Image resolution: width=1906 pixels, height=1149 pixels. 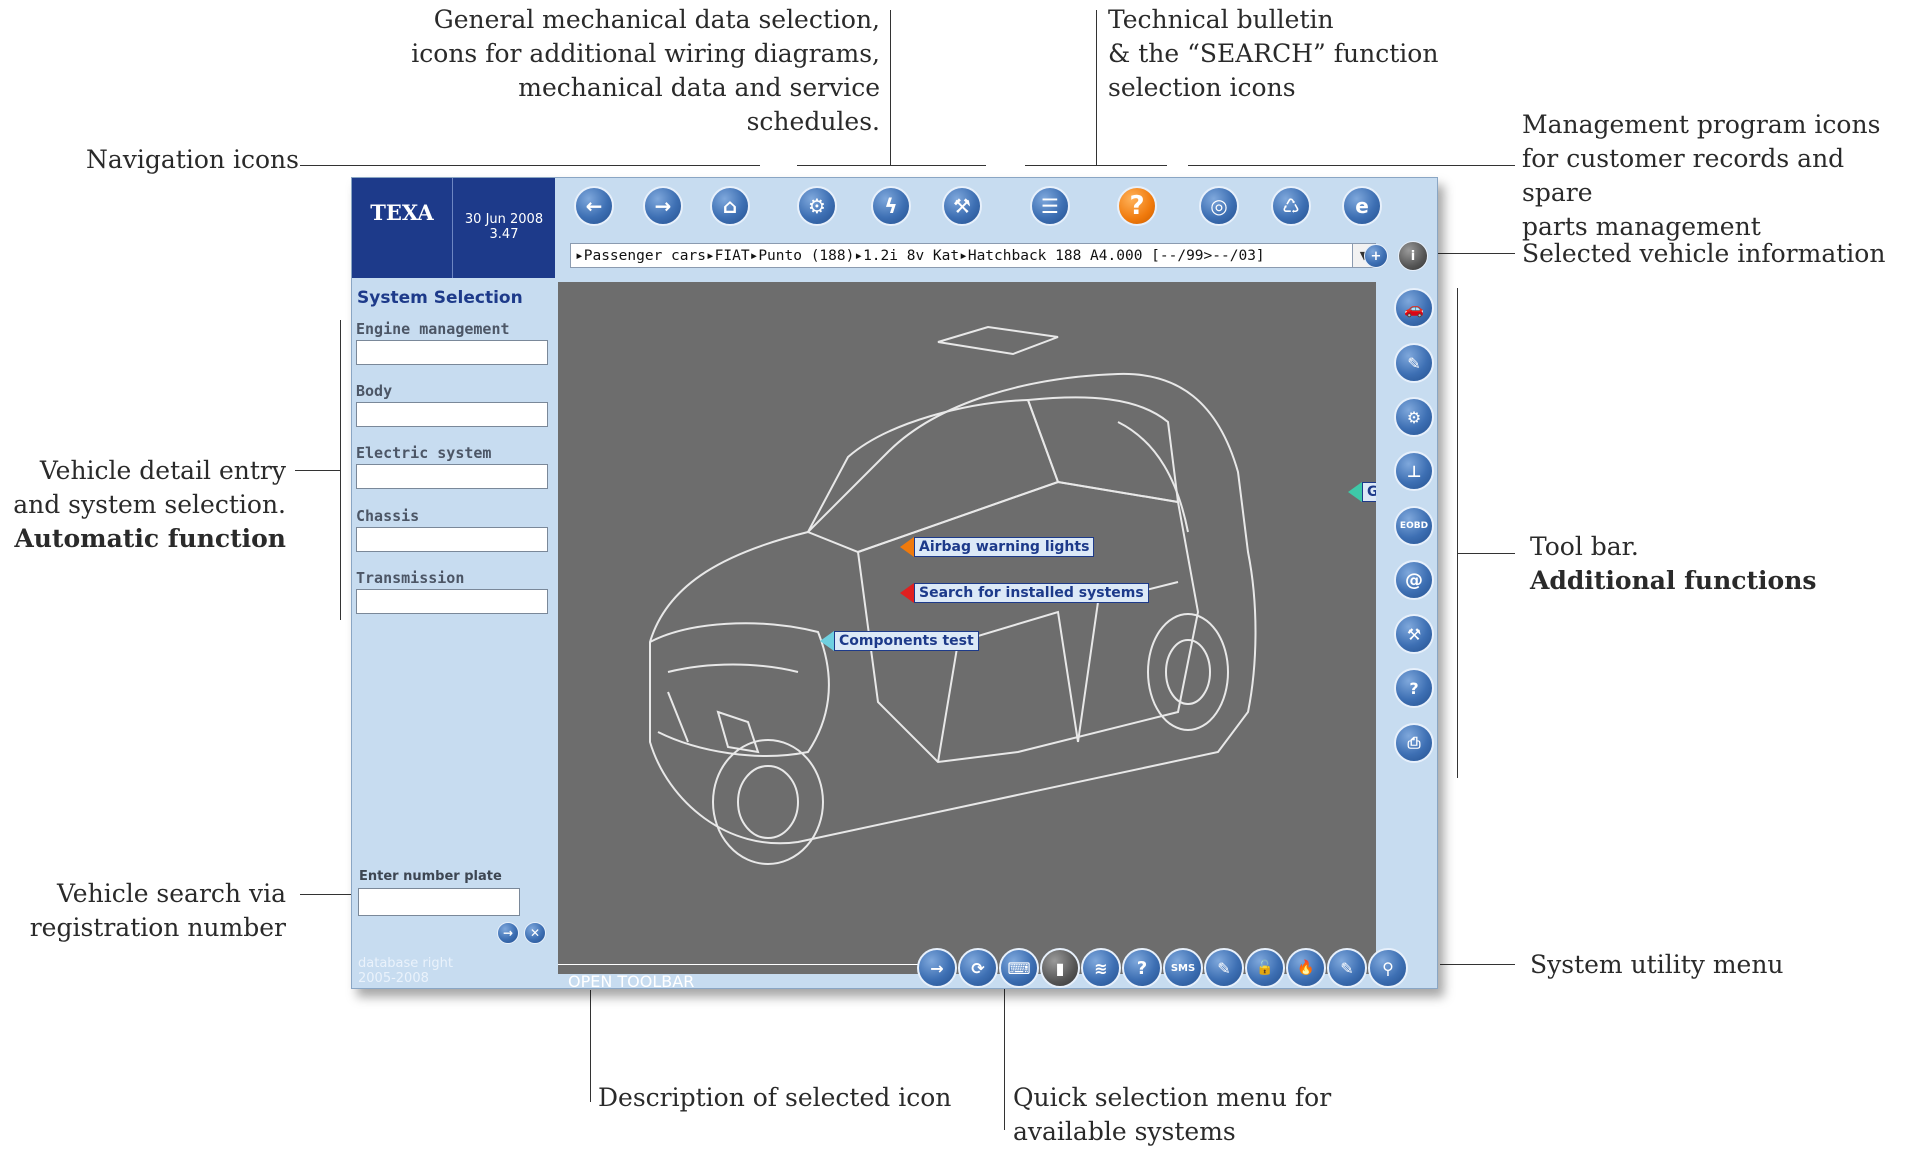 What do you see at coordinates (405, 971) in the screenshot?
I see `database-rights-text: database right 2005-2008` at bounding box center [405, 971].